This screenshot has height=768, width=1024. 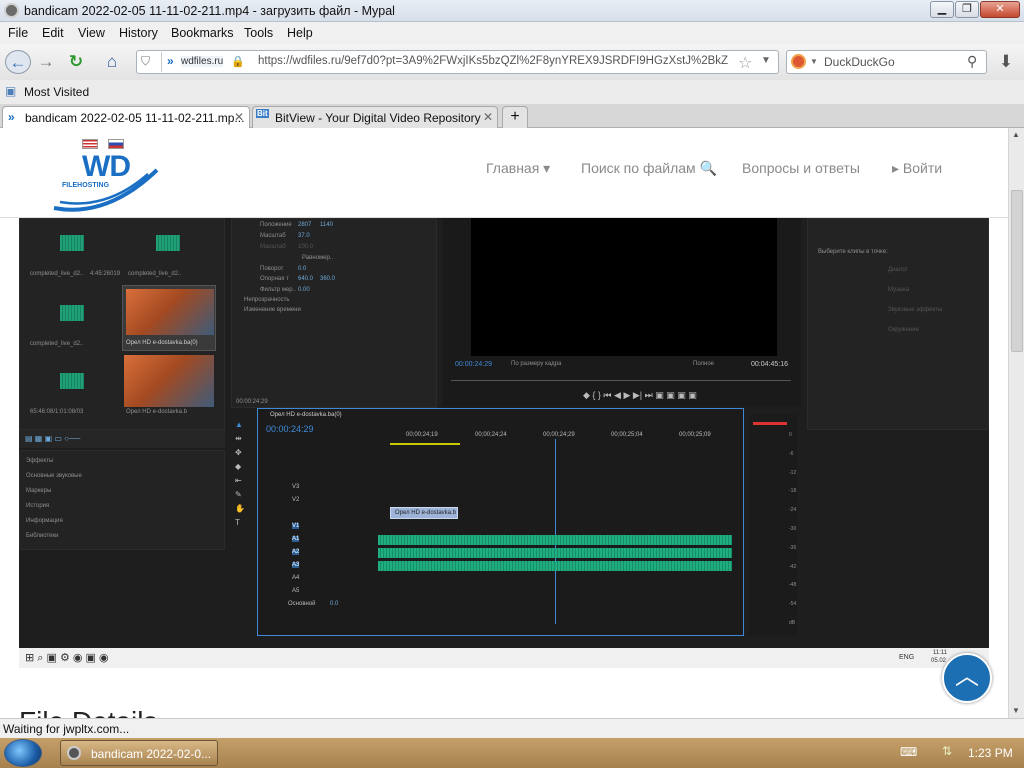 What do you see at coordinates (334, 604) in the screenshot?
I see `master-track-value: 0.0` at bounding box center [334, 604].